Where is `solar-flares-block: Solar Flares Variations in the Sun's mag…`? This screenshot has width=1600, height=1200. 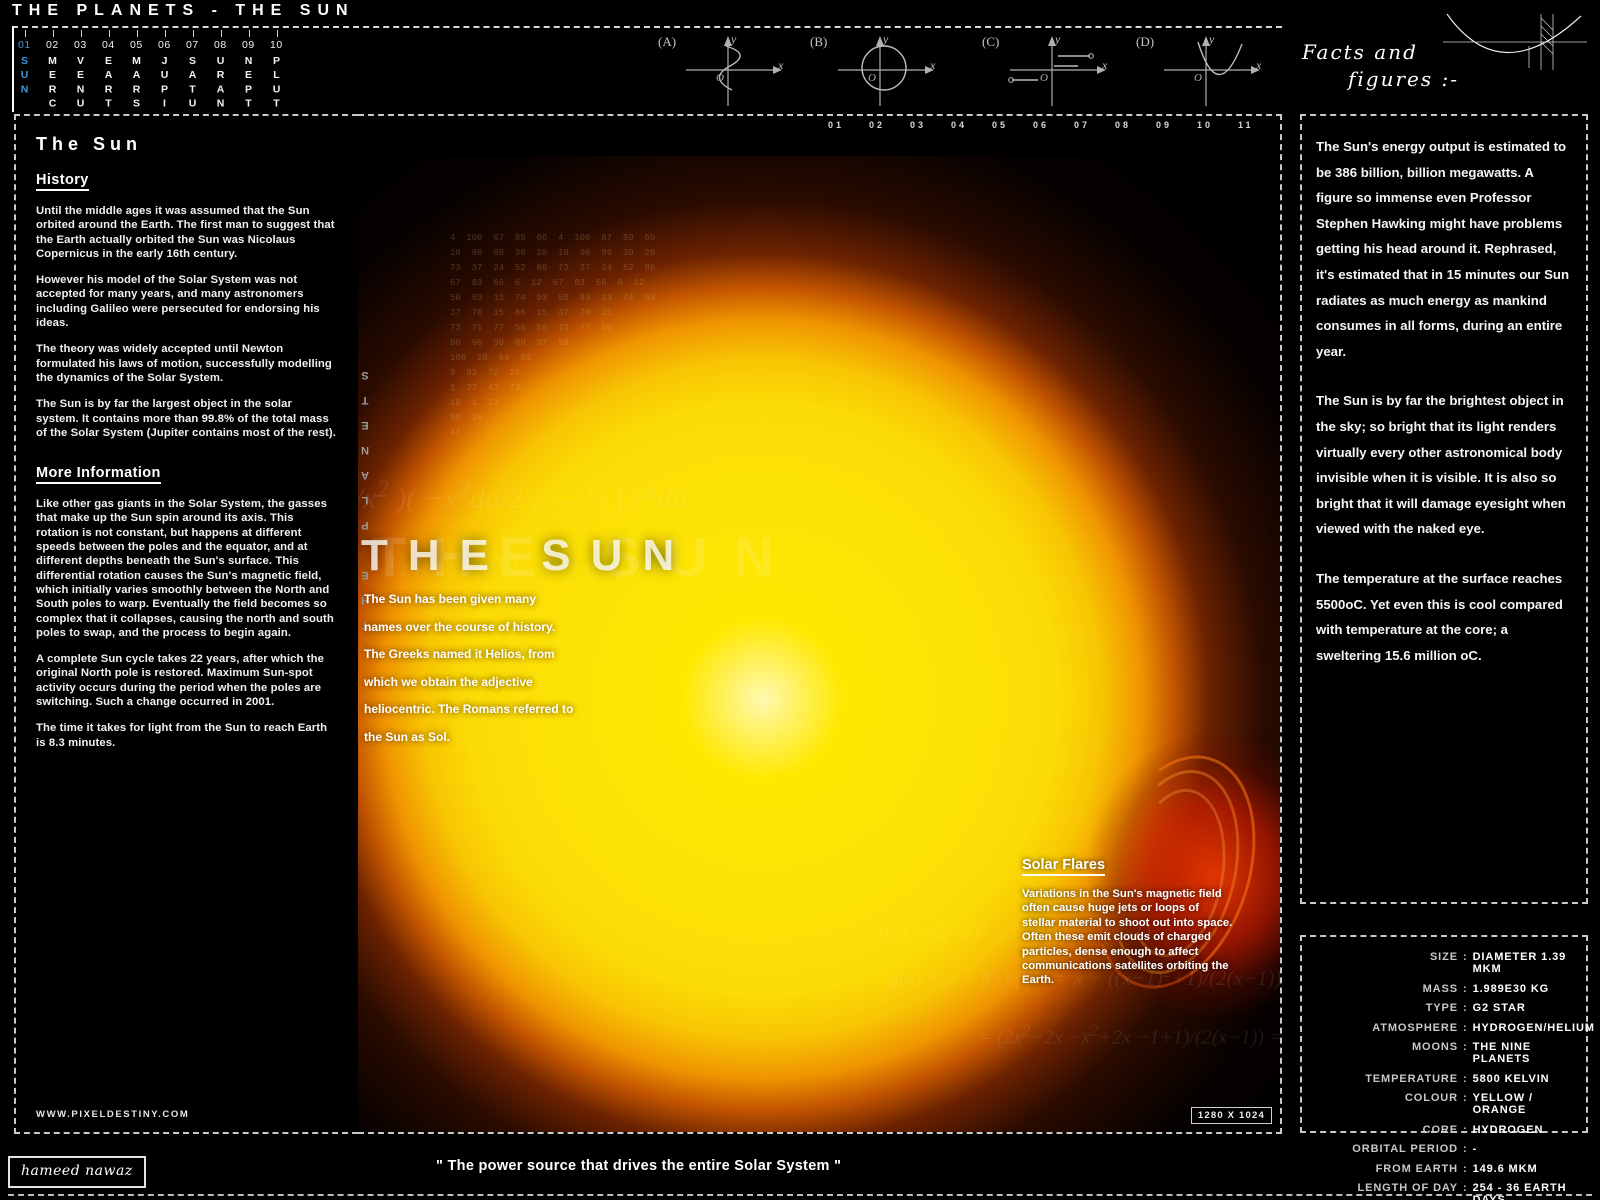 solar-flares-block: Solar Flares Variations in the Sun's mag… is located at coordinates (1128, 922).